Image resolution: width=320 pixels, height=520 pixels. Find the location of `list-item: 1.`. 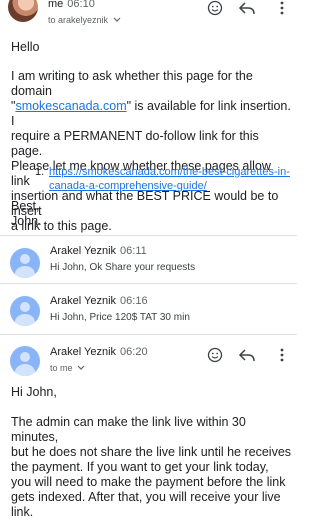

list-item: 1. is located at coordinates (40, 172).